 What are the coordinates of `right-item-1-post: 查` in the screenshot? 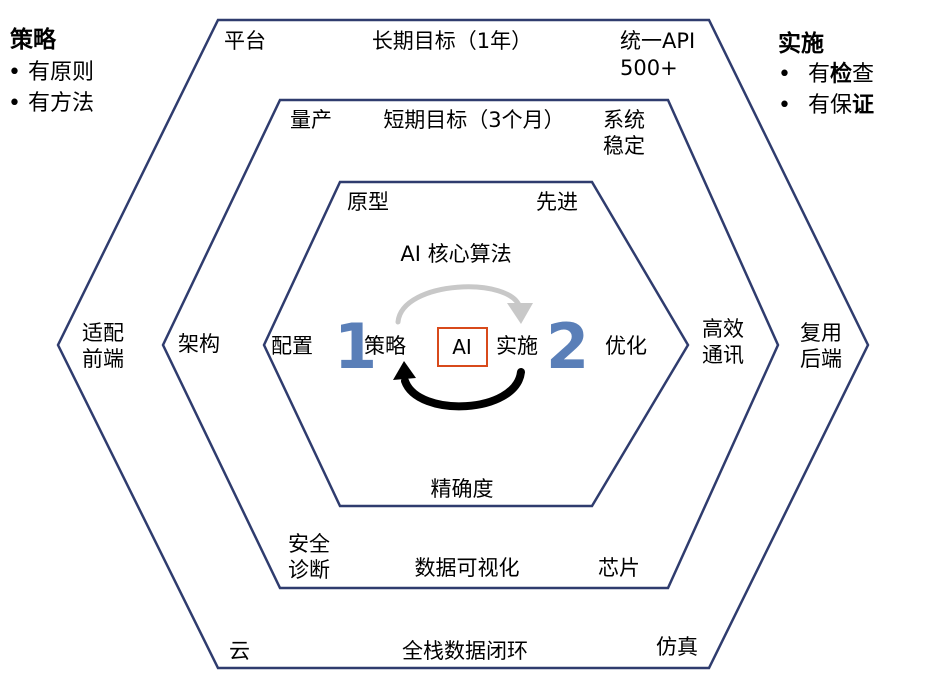 It's located at (863, 74).